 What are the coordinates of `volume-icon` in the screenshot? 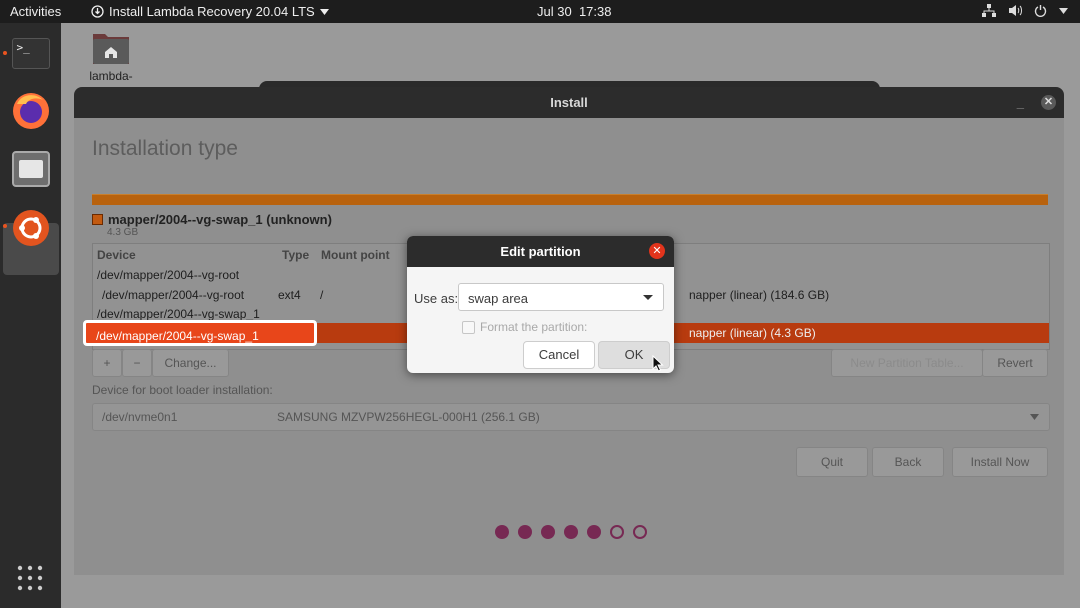 It's located at (1015, 10).